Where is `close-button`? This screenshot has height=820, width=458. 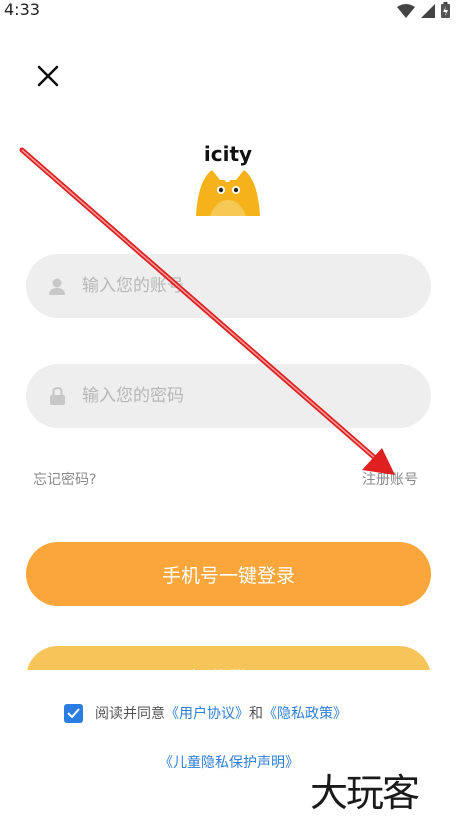
close-button is located at coordinates (48, 76).